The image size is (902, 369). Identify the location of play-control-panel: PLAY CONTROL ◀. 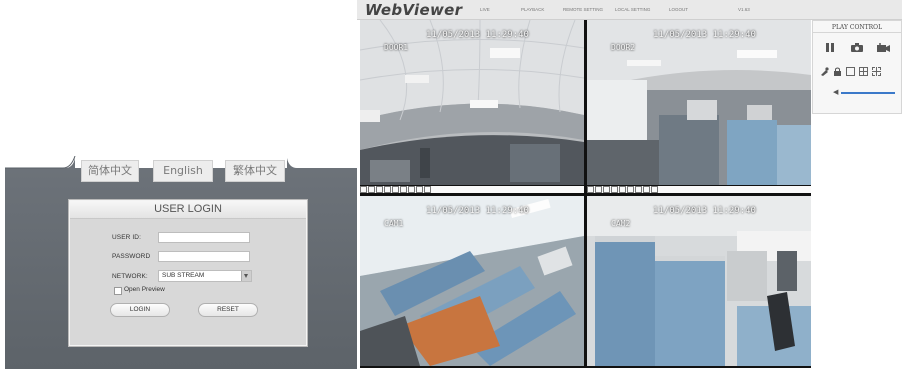
(857, 67).